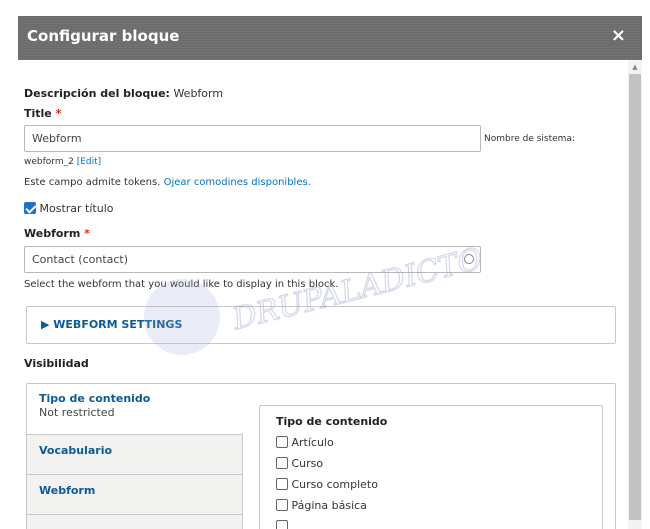 Image resolution: width=650 pixels, height=529 pixels. Describe the element at coordinates (330, 38) in the screenshot. I see `dialog-titlebar: Configurar bloque ×` at that location.